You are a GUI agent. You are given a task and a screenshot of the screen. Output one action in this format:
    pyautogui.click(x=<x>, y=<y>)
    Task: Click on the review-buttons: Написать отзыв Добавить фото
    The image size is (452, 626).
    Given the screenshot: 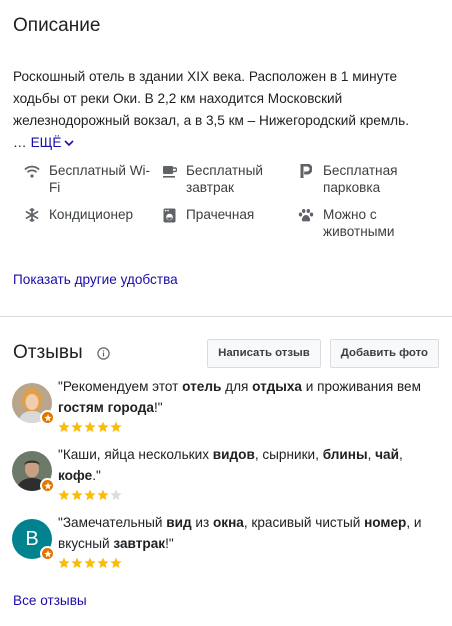 What is the action you would take?
    pyautogui.click(x=323, y=353)
    